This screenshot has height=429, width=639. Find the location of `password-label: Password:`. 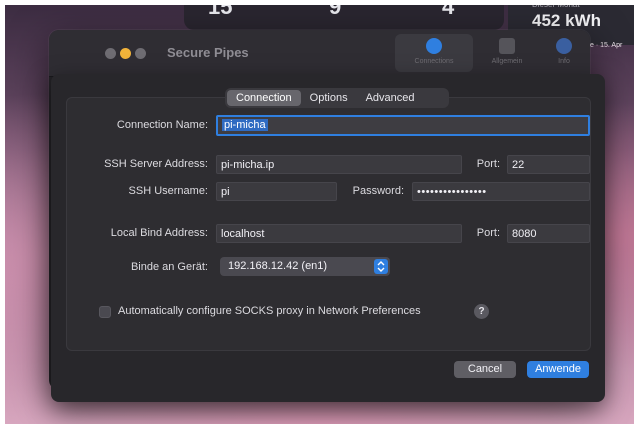

password-label: Password: is located at coordinates (378, 191).